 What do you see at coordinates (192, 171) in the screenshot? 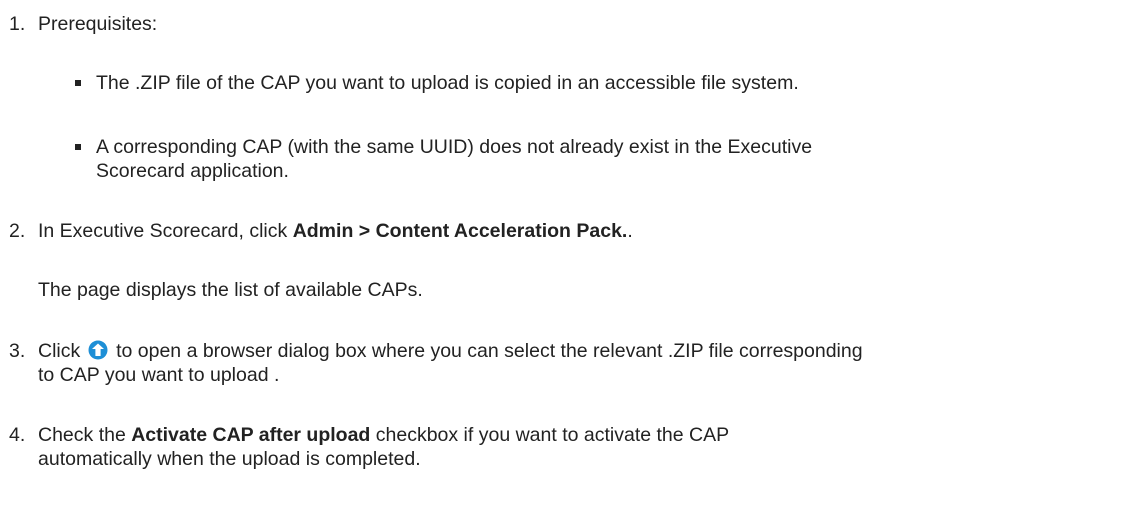
I see `step-1-bullet-2-line-2: Scorecard application.` at bounding box center [192, 171].